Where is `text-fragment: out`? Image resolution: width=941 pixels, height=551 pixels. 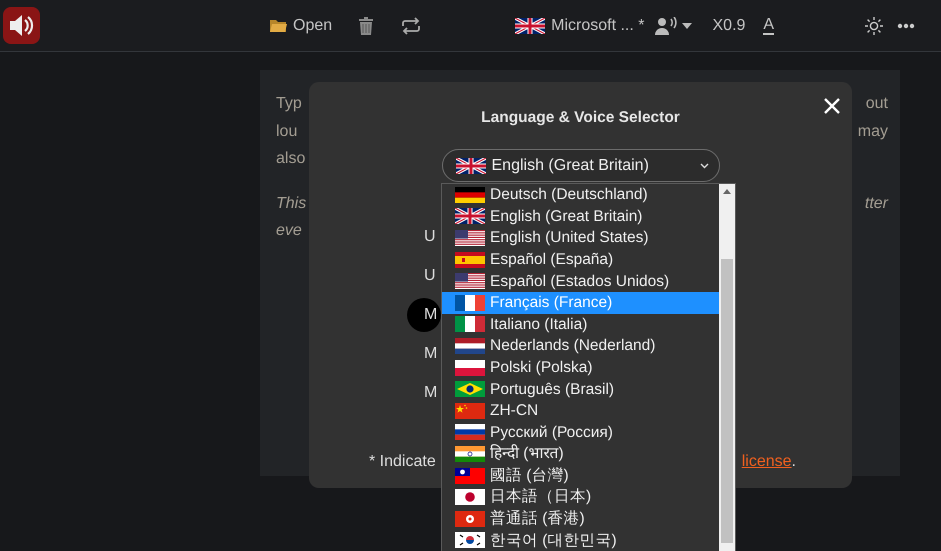
text-fragment: out is located at coordinates (877, 104).